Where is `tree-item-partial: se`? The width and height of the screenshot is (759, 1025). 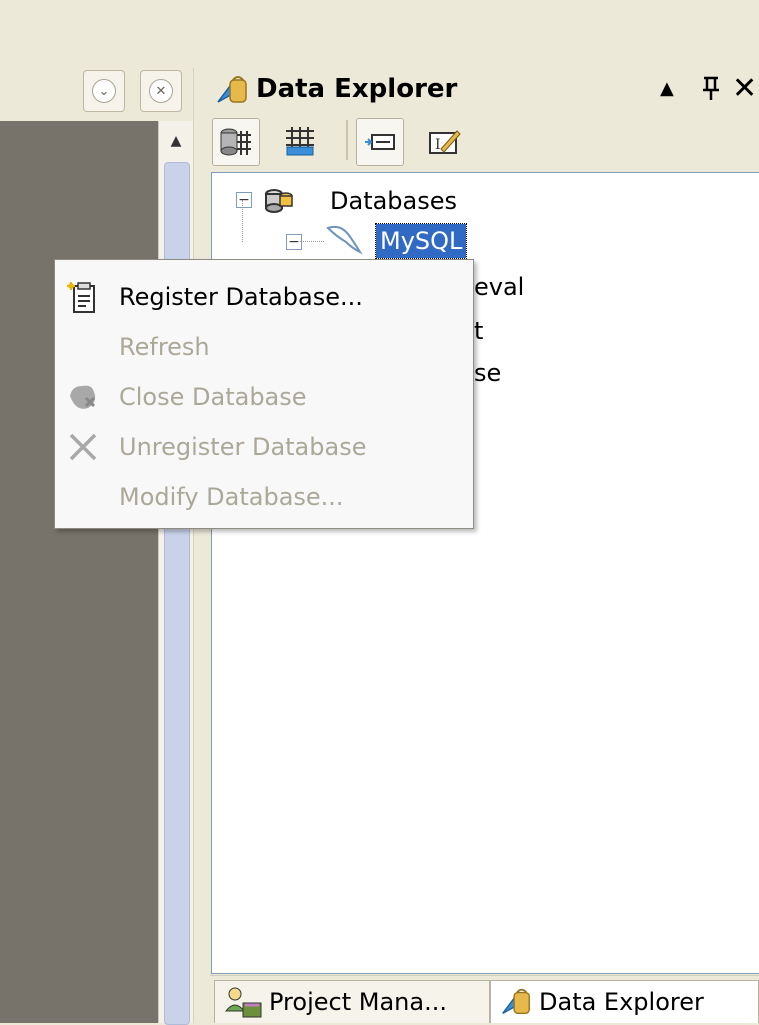 tree-item-partial: se is located at coordinates (487, 373).